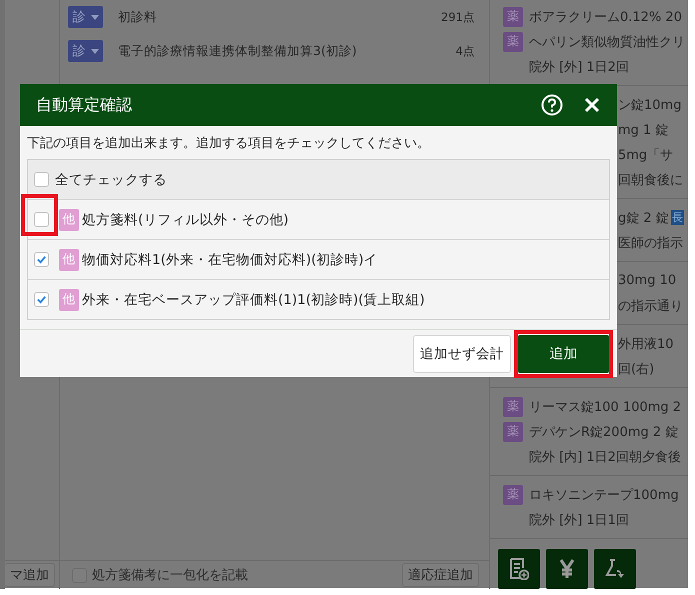 The height and width of the screenshot is (595, 695). I want to click on item-name: 物価対応料1(外来・在宅物価対応料)(初診時)イ, so click(230, 259).